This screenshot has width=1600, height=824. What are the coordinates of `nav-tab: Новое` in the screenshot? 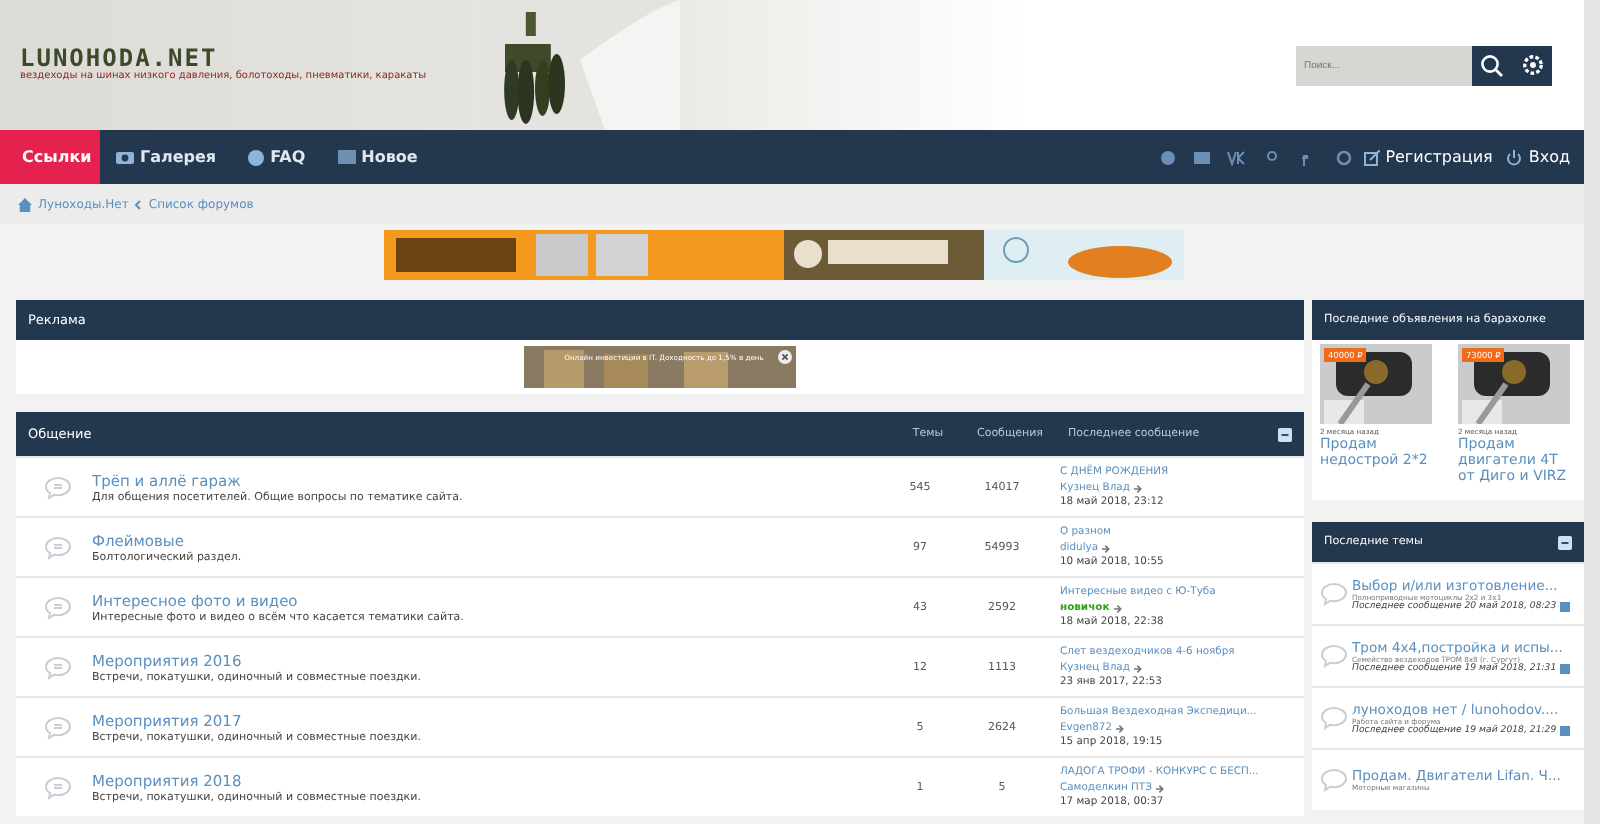 It's located at (377, 157).